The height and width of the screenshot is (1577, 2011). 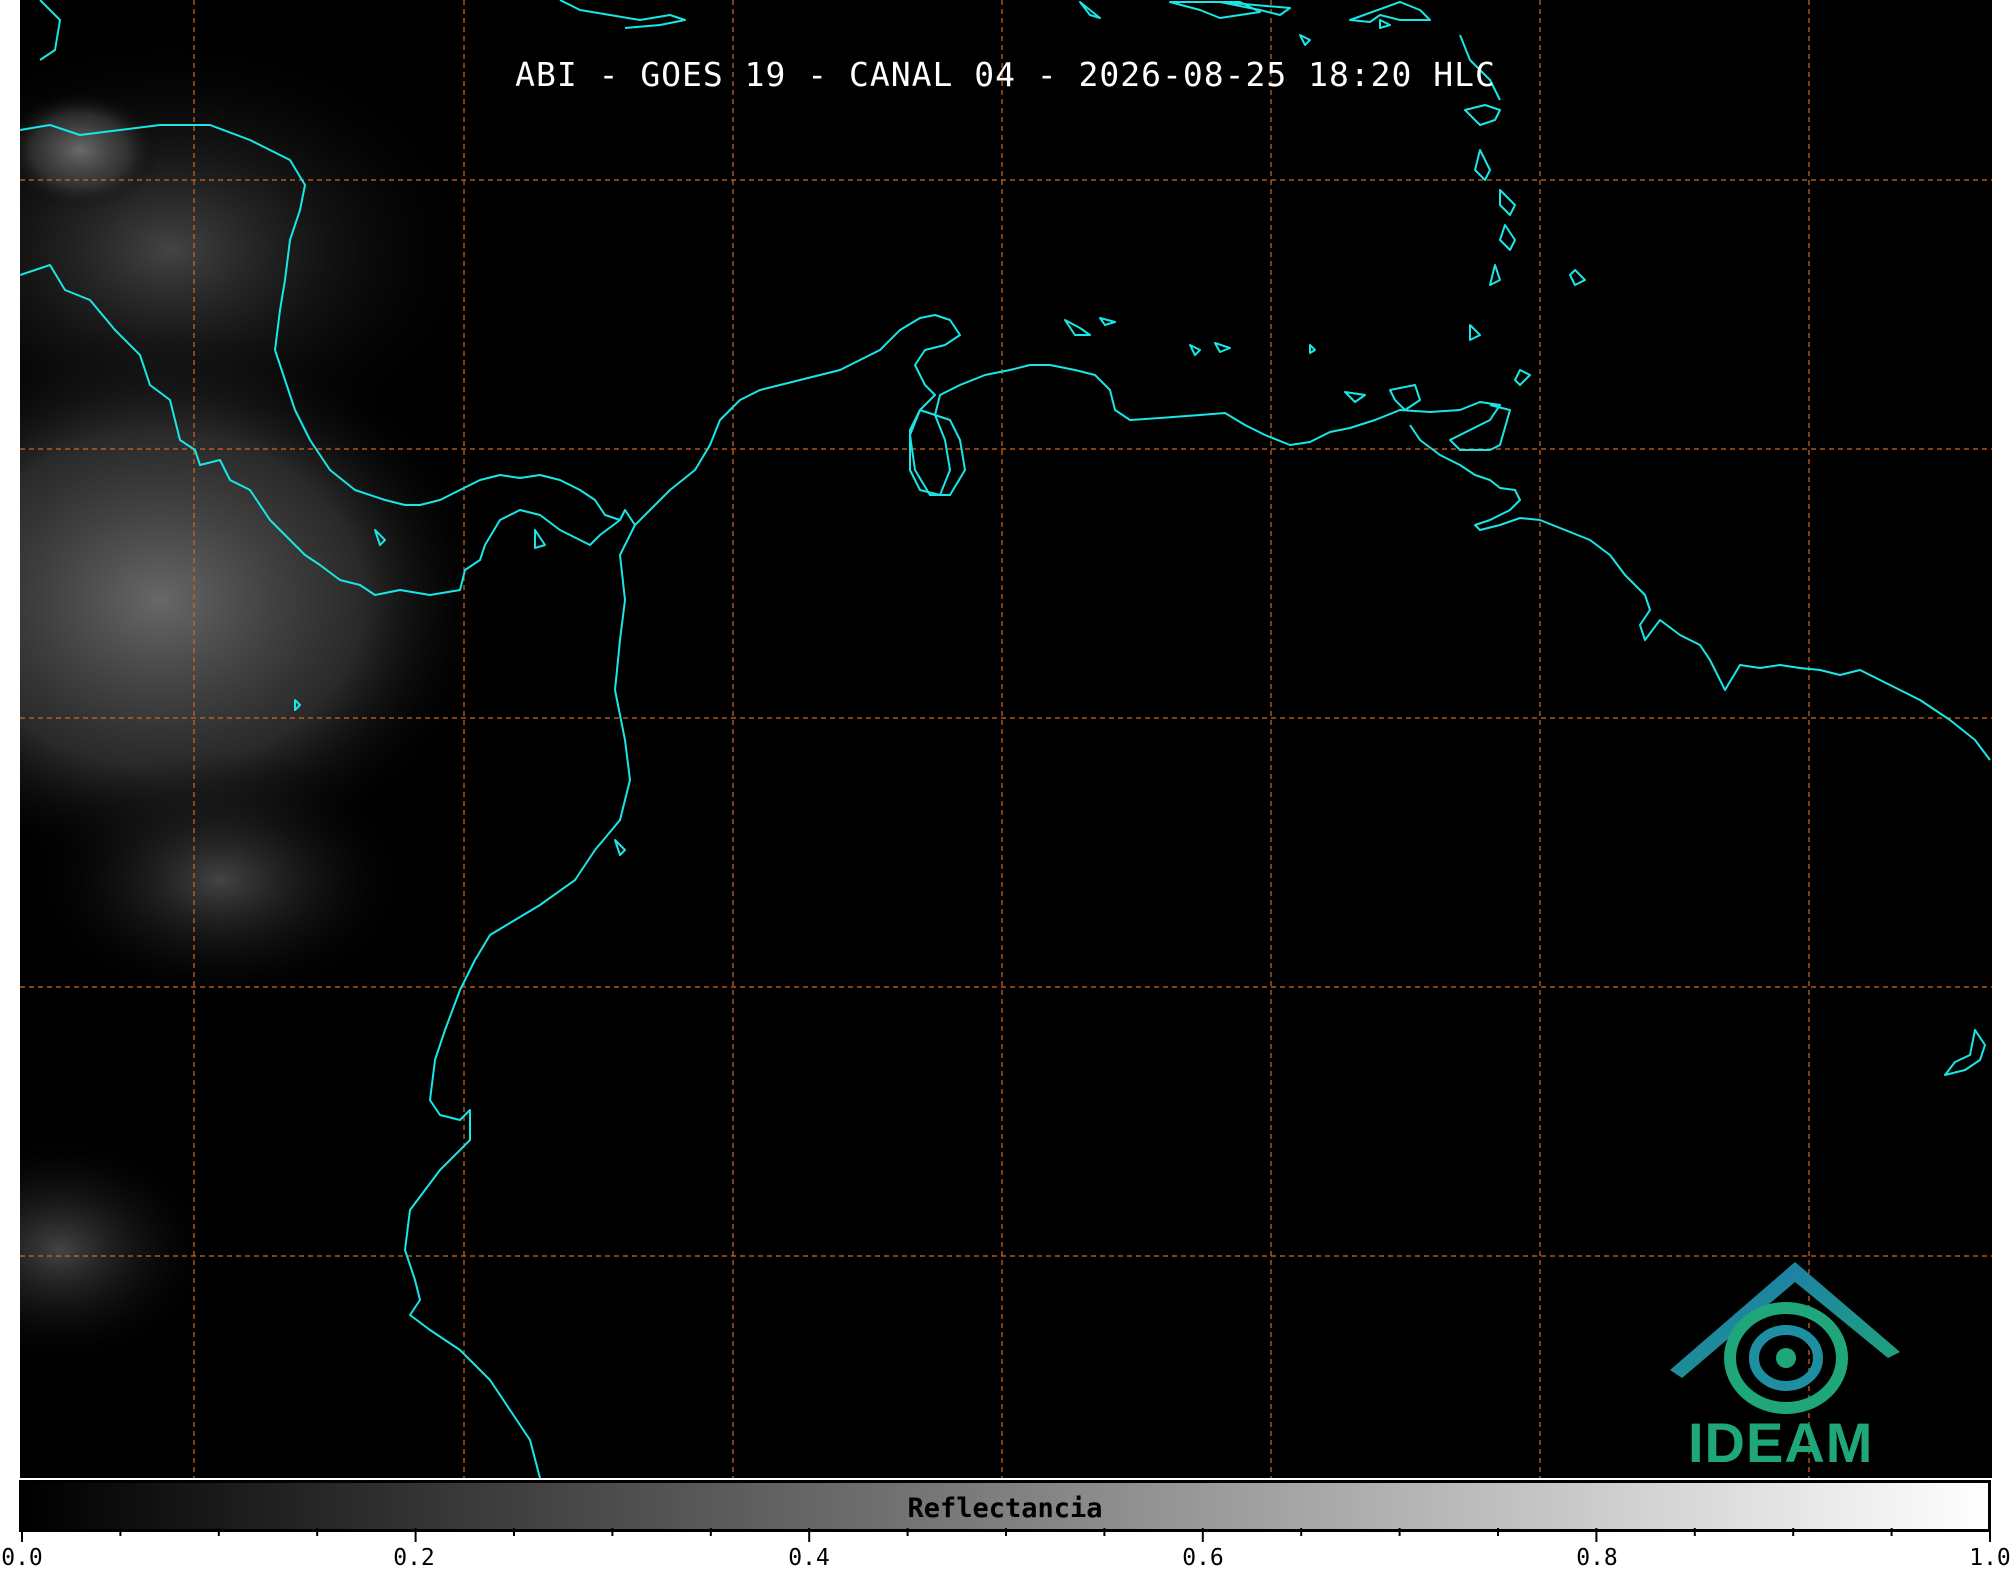 I want to click on tick-label-1: 0.2, so click(x=414, y=1558).